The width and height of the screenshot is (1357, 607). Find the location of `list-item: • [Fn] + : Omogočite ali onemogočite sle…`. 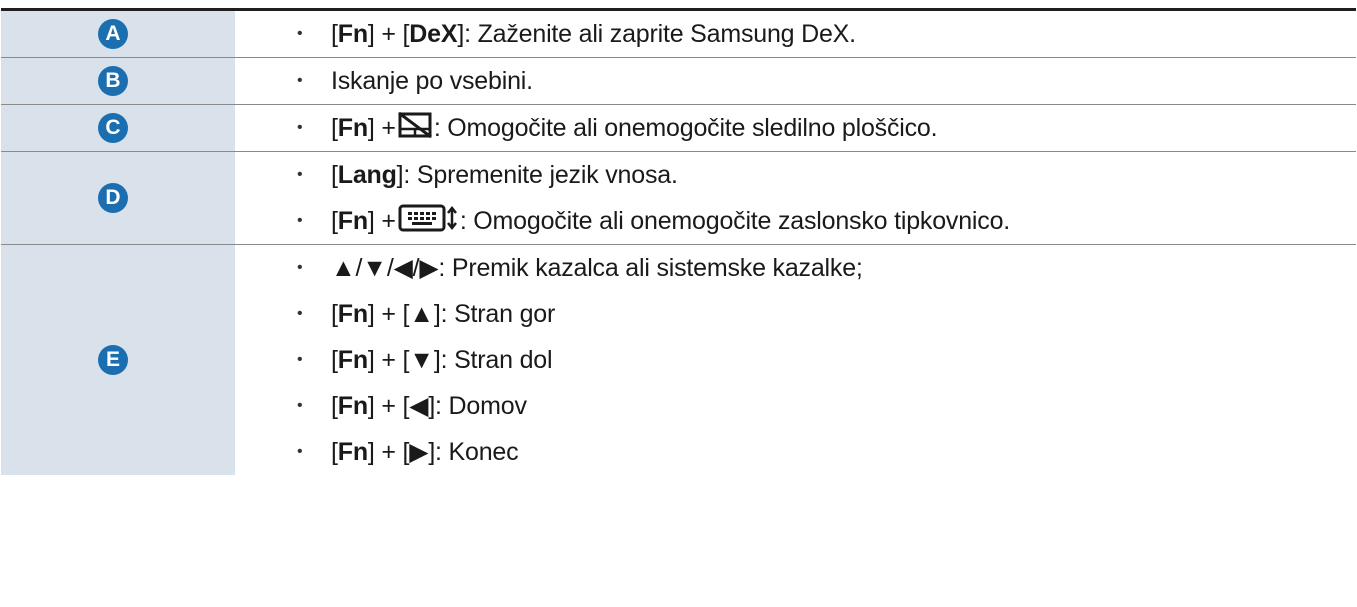

list-item: • [Fn] + : Omogočite ali onemogočite sle… is located at coordinates (826, 128).